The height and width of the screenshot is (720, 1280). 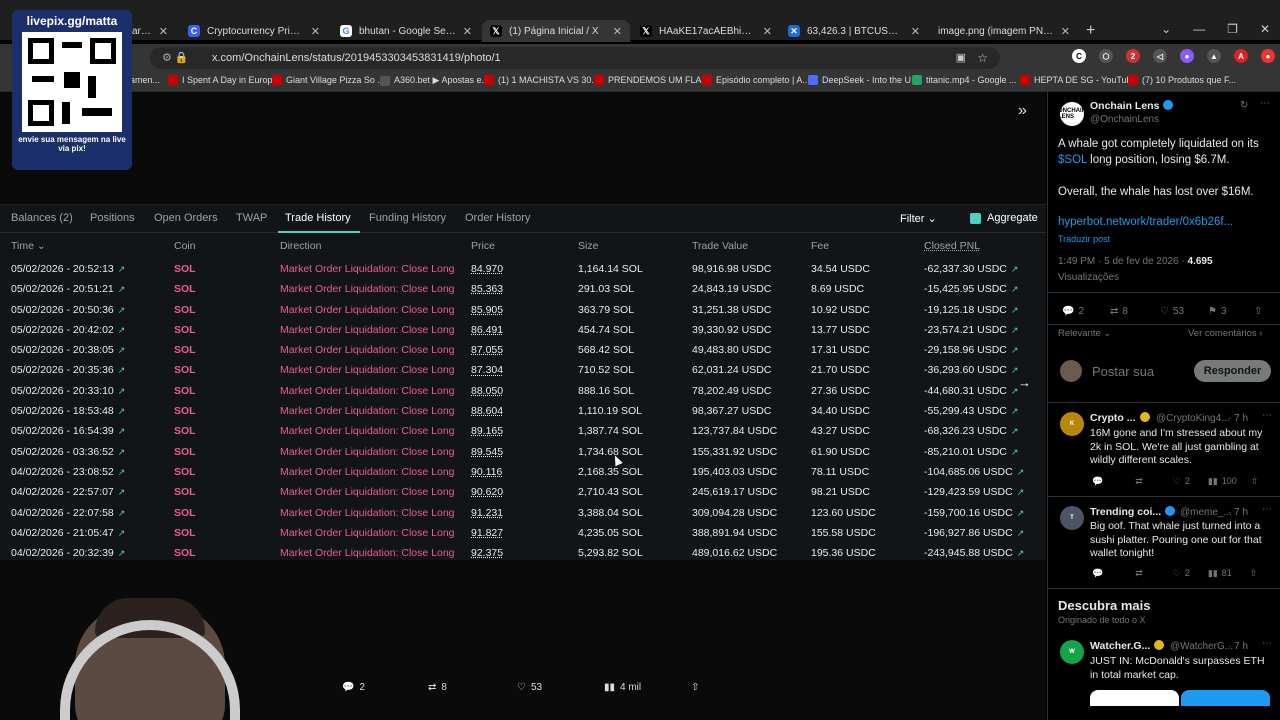 What do you see at coordinates (1132, 106) in the screenshot?
I see `author-name: Onchain Lens` at bounding box center [1132, 106].